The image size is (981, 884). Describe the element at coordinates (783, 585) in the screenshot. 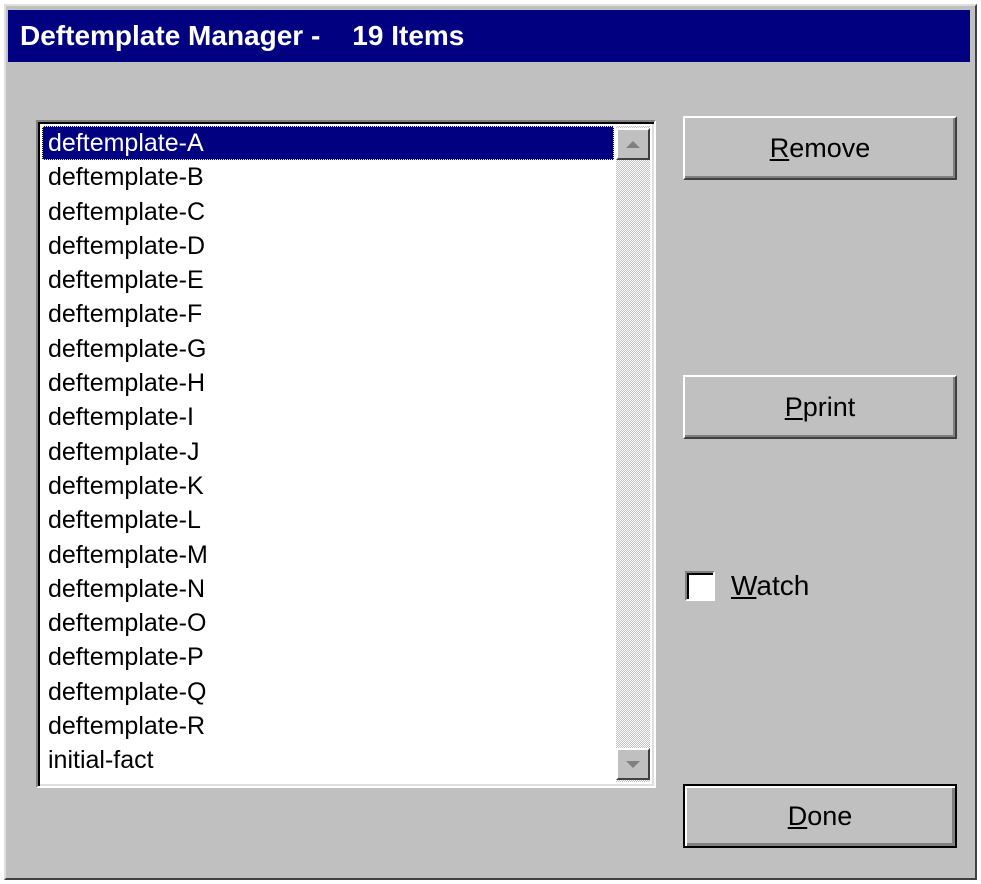

I see `watch-label-rest: atch` at that location.